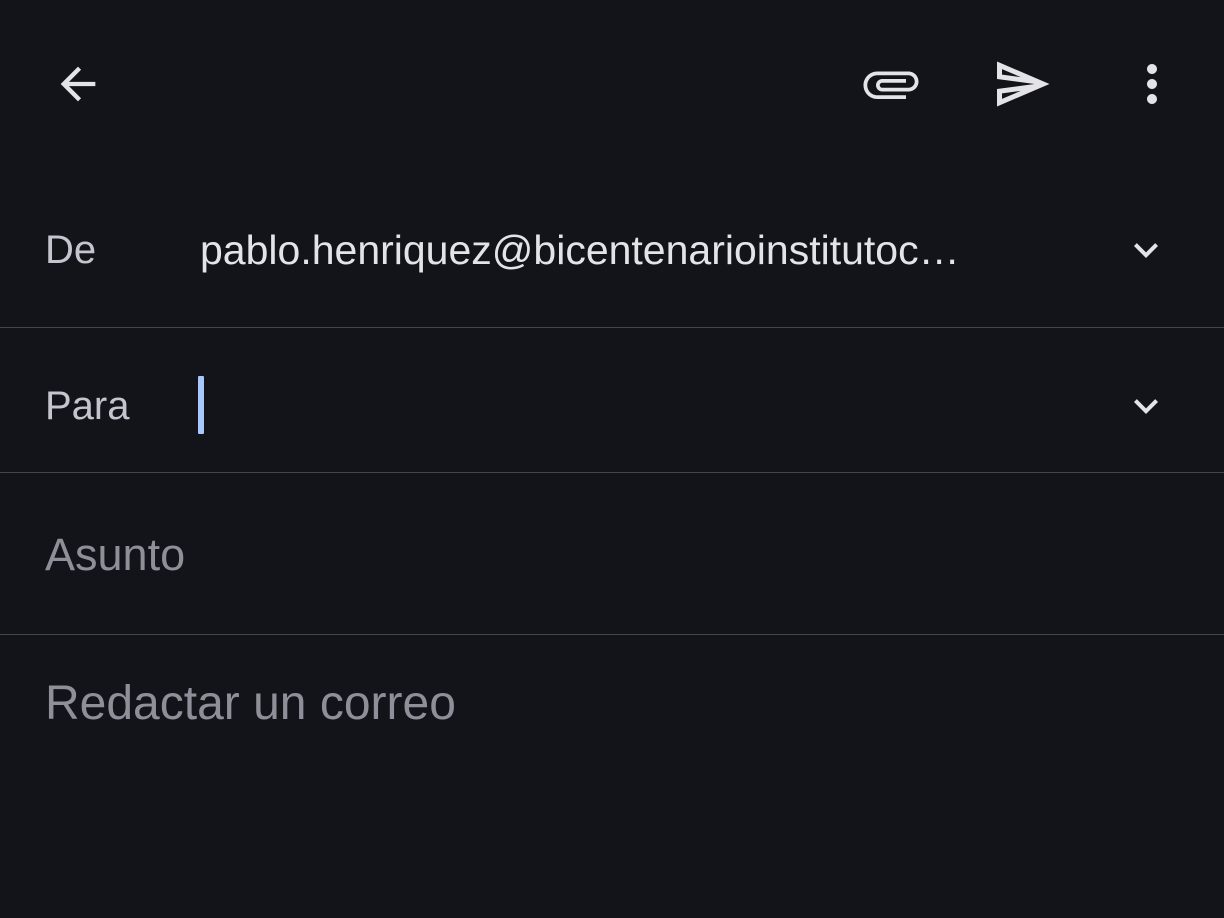 This screenshot has height=918, width=1224. Describe the element at coordinates (87, 406) in the screenshot. I see `to-label: Para` at that location.